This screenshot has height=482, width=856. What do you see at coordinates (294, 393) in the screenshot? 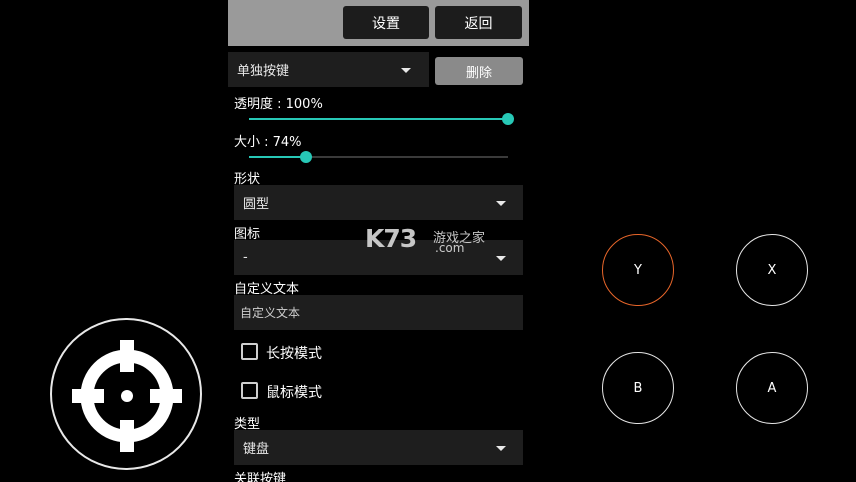
I see `mouse-mode-label: 鼠标模式` at bounding box center [294, 393].